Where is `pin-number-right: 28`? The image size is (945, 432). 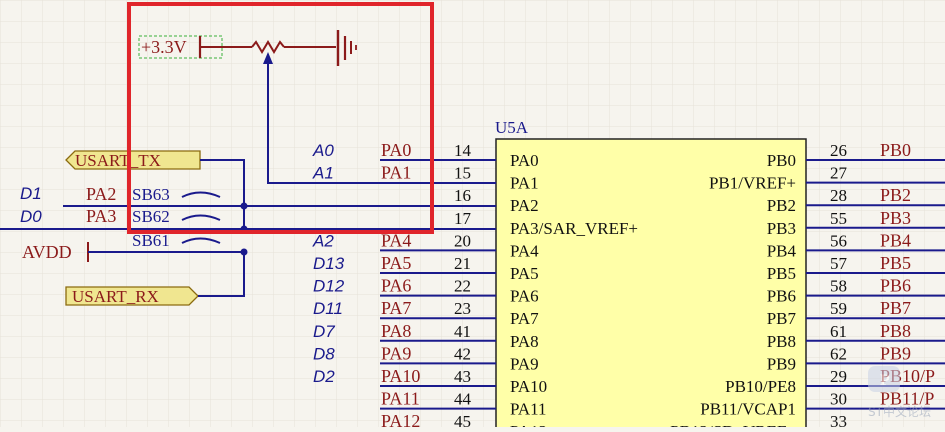 pin-number-right: 28 is located at coordinates (838, 195).